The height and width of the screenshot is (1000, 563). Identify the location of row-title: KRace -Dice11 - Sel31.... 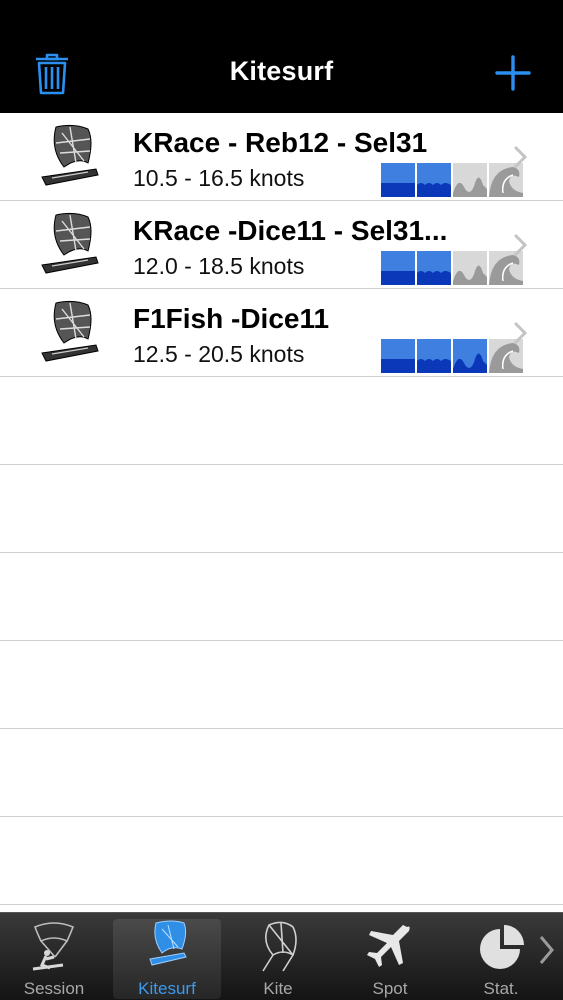
(290, 230).